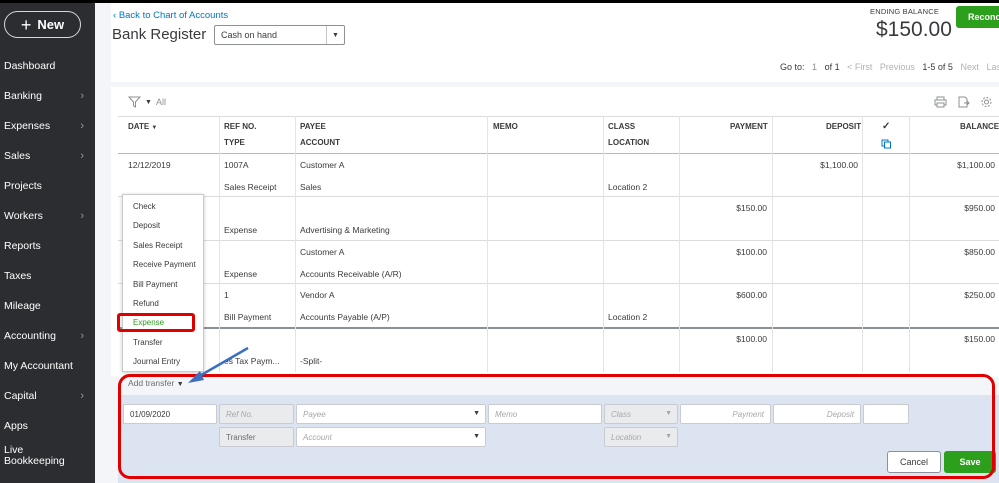  What do you see at coordinates (940, 102) in the screenshot?
I see `print-icon` at bounding box center [940, 102].